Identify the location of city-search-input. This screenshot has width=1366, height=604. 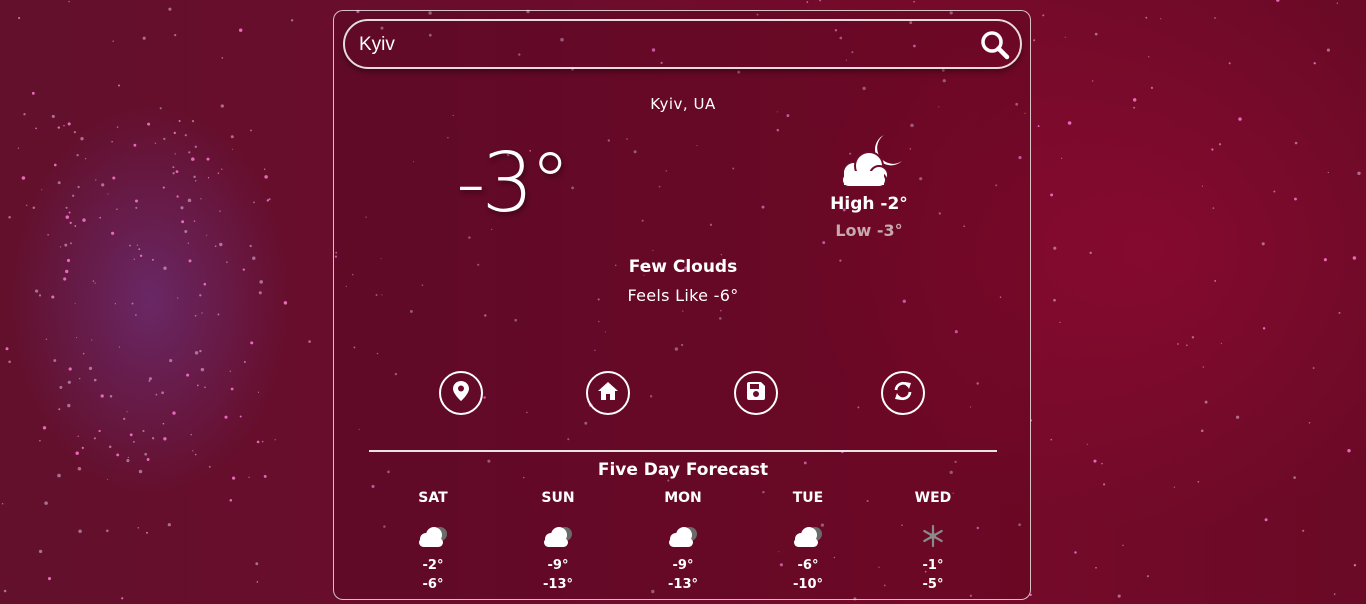
(659, 45).